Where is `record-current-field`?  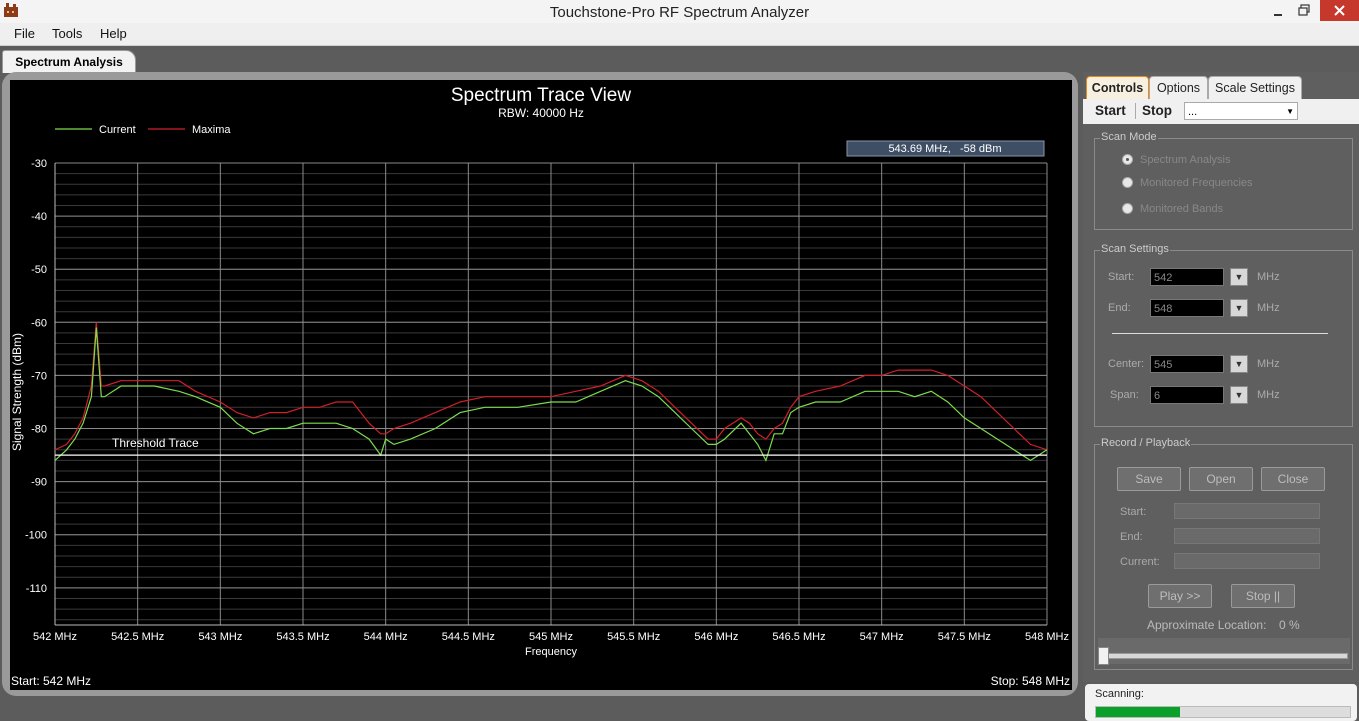 record-current-field is located at coordinates (1247, 561).